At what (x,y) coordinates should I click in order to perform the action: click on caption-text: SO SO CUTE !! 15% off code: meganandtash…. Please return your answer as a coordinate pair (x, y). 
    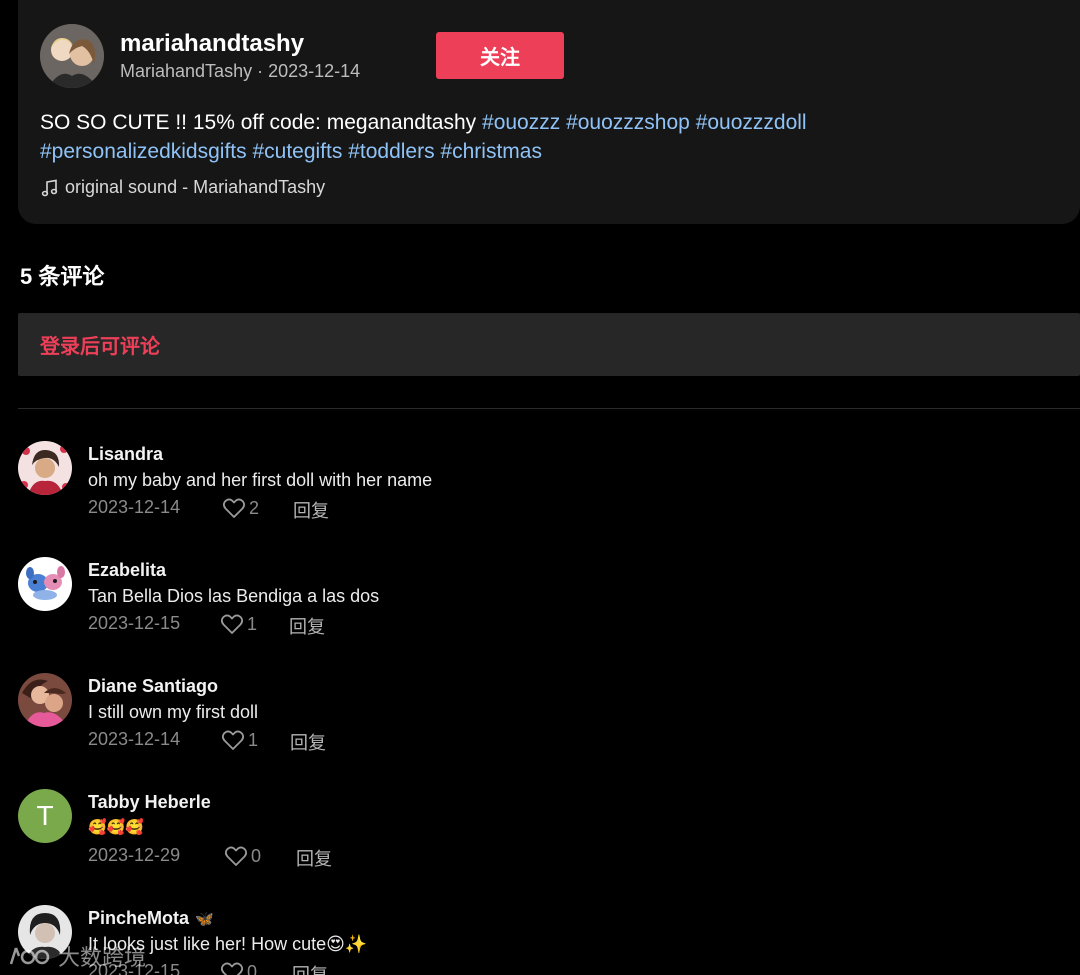
    Looking at the image, I should click on (258, 122).